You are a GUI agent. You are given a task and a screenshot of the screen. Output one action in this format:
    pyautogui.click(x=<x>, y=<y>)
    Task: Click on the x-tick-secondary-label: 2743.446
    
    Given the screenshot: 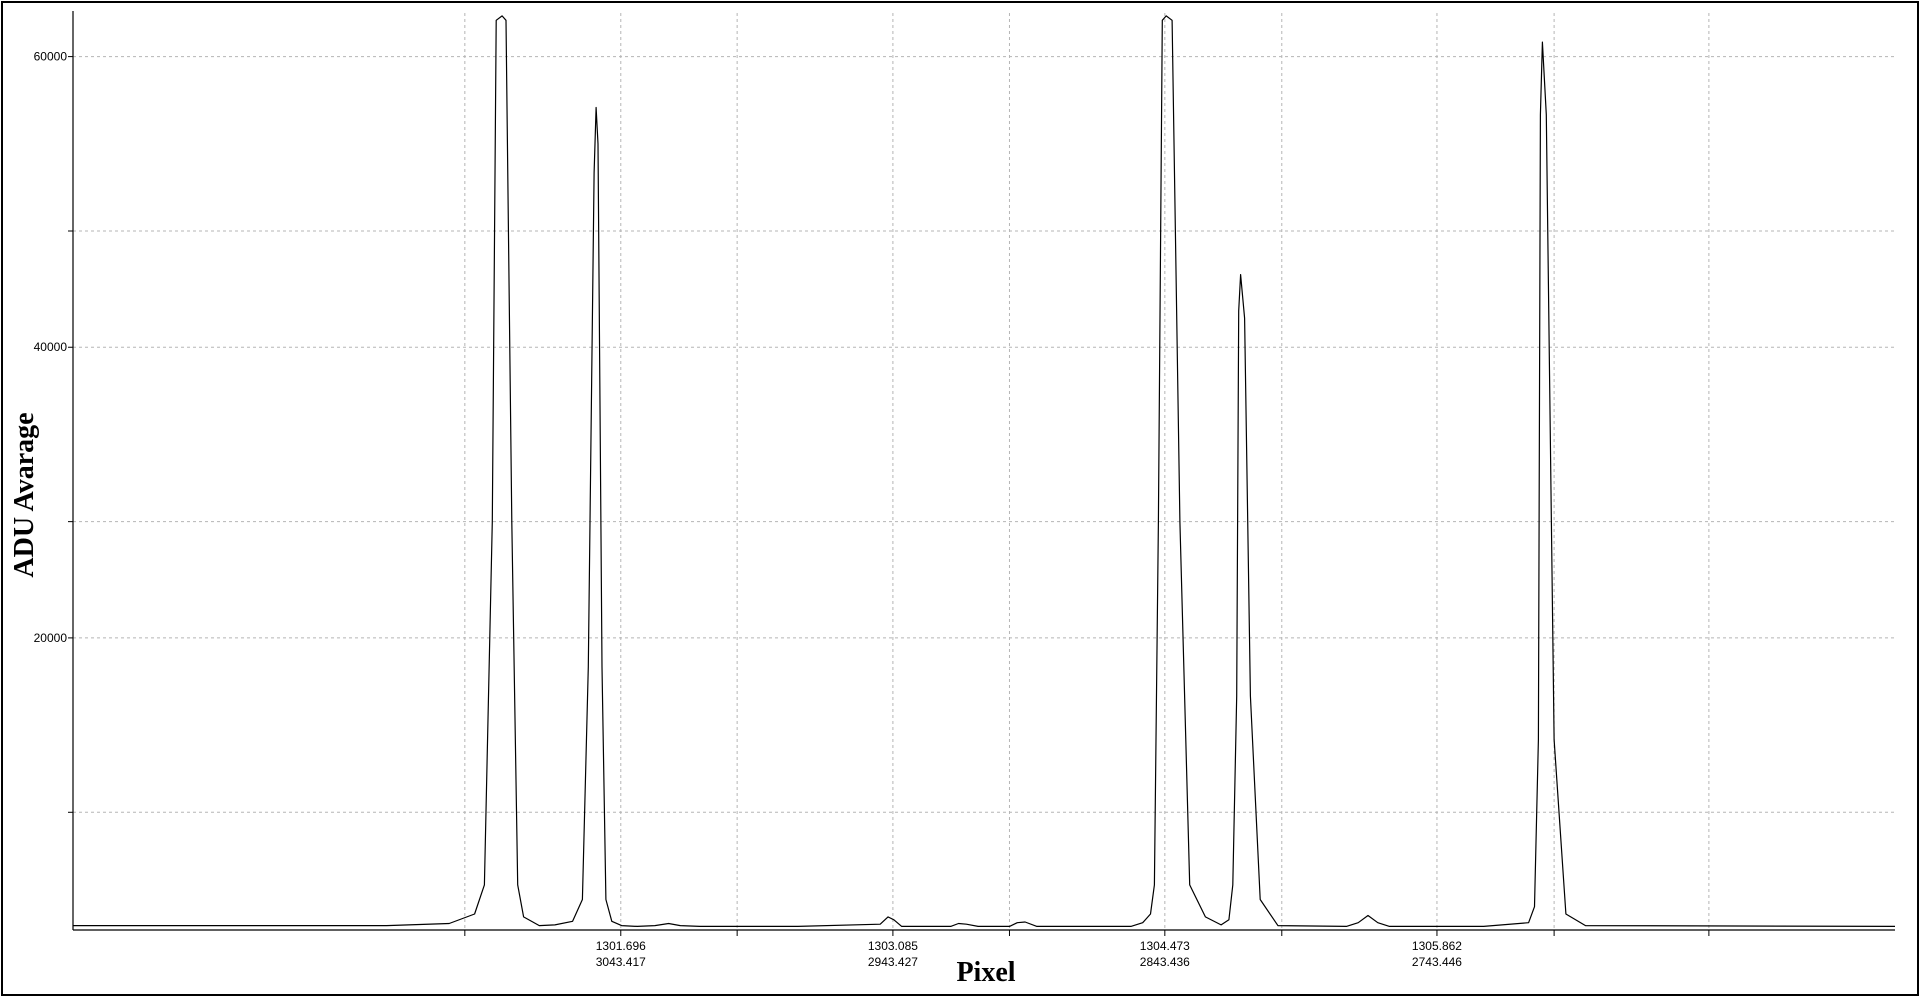 What is the action you would take?
    pyautogui.click(x=1437, y=962)
    